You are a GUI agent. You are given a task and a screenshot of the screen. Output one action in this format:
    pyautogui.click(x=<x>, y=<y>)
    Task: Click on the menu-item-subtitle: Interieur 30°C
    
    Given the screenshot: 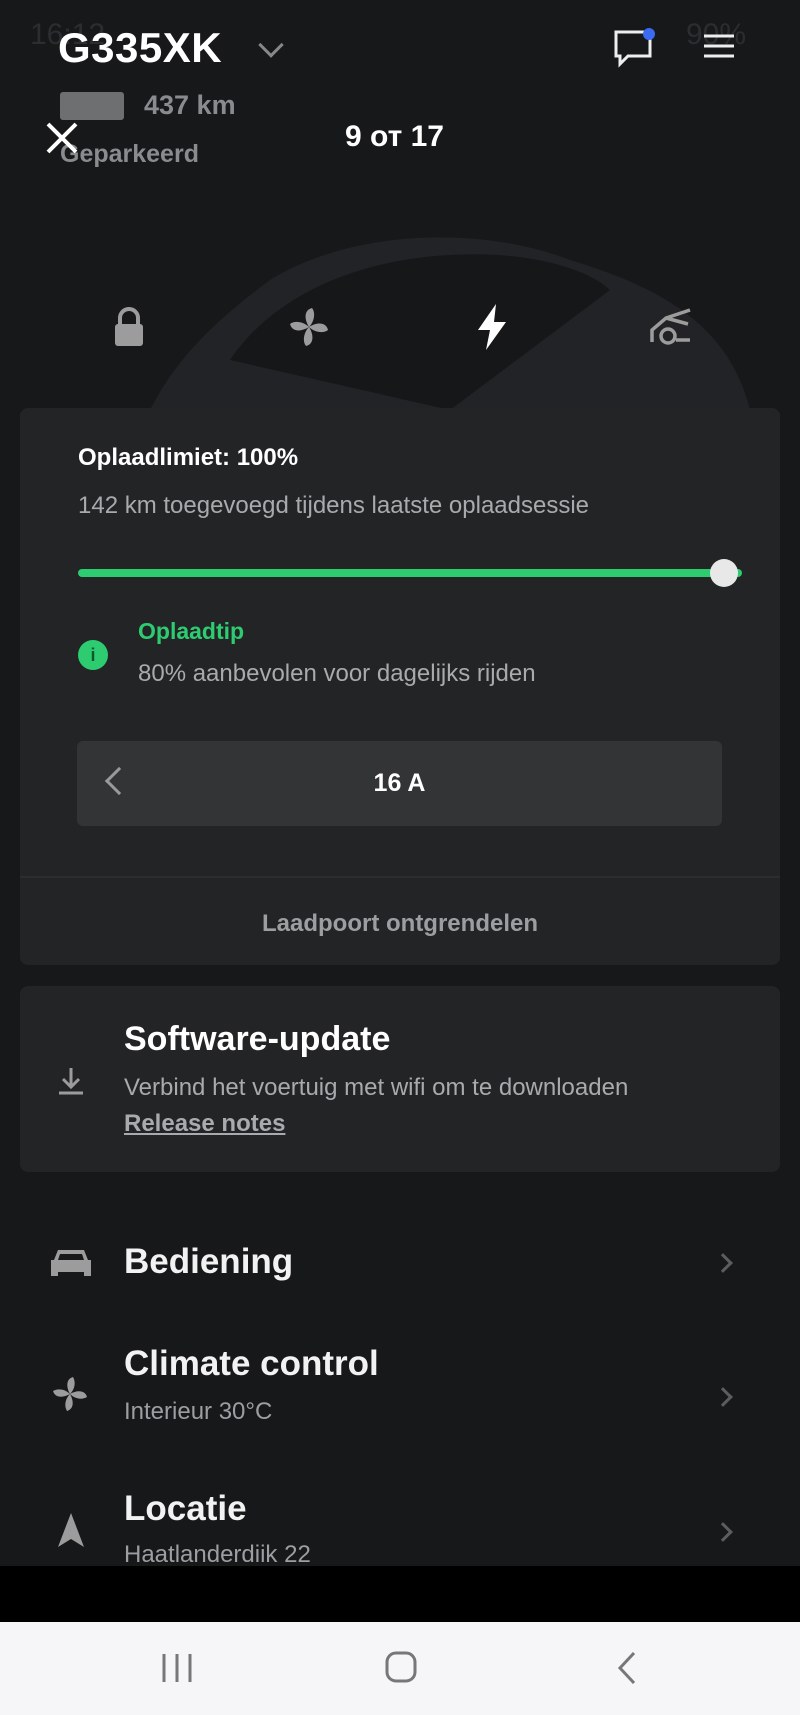 What is the action you would take?
    pyautogui.click(x=198, y=1411)
    